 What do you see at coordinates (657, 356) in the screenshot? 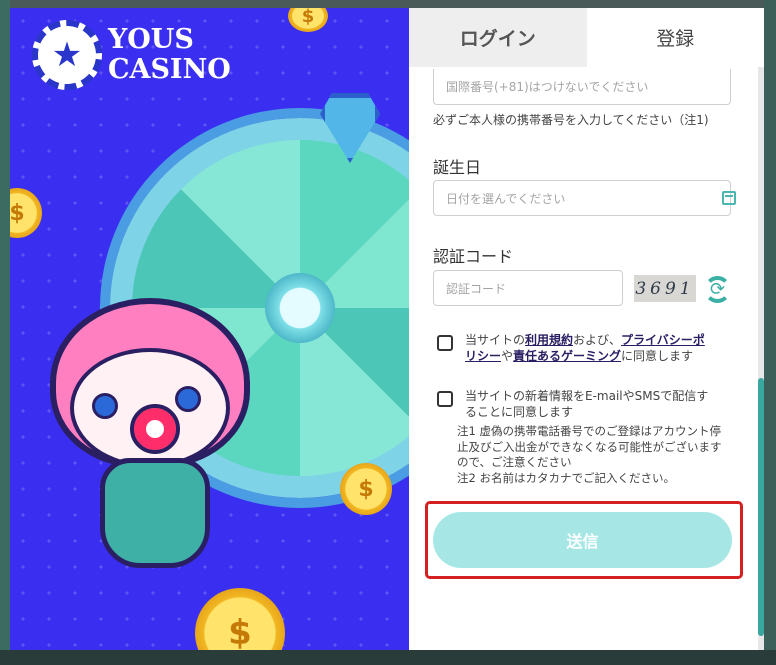
I see `terms-suffix: に同意します` at bounding box center [657, 356].